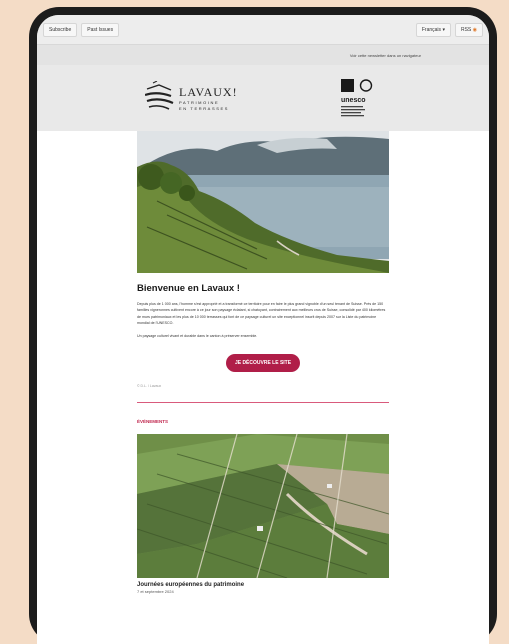 The height and width of the screenshot is (644, 509). Describe the element at coordinates (159, 95) in the screenshot. I see `lavaux-mark-icon` at that location.